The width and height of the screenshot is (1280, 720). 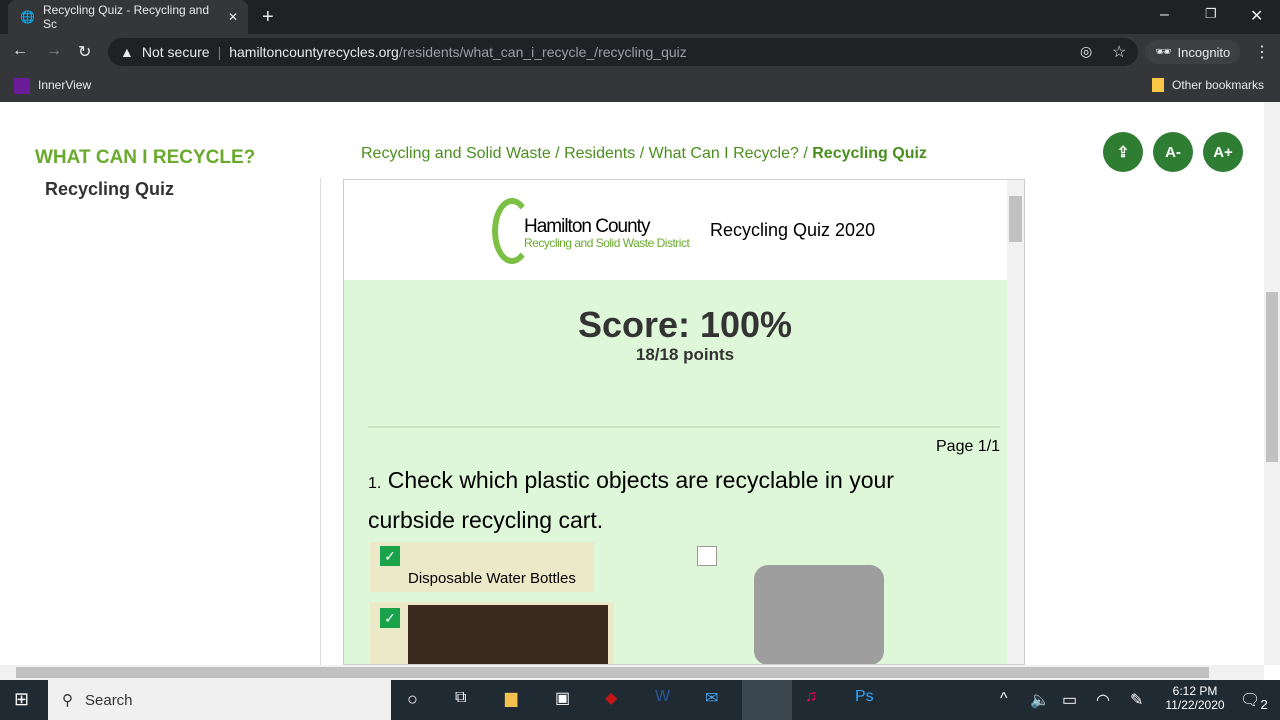 I want to click on photoshop-icon: Ps, so click(x=864, y=697).